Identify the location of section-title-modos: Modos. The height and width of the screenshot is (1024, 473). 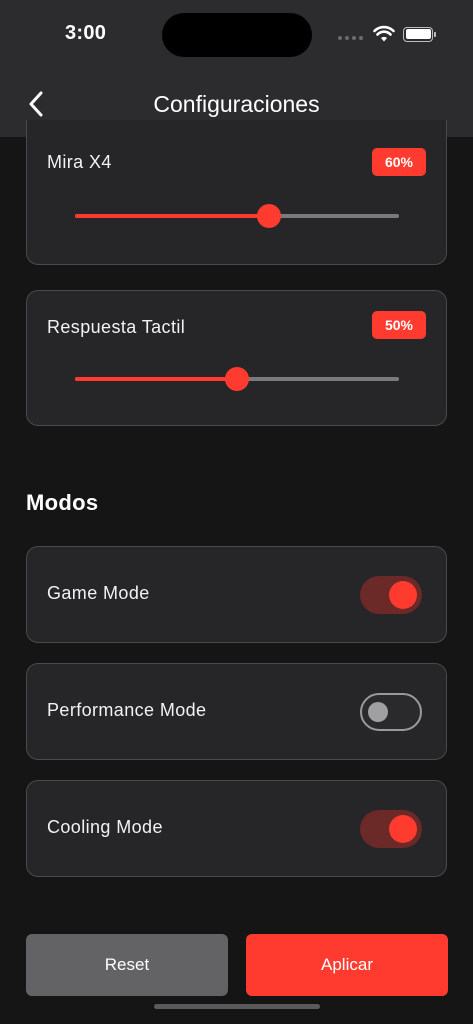
(62, 502).